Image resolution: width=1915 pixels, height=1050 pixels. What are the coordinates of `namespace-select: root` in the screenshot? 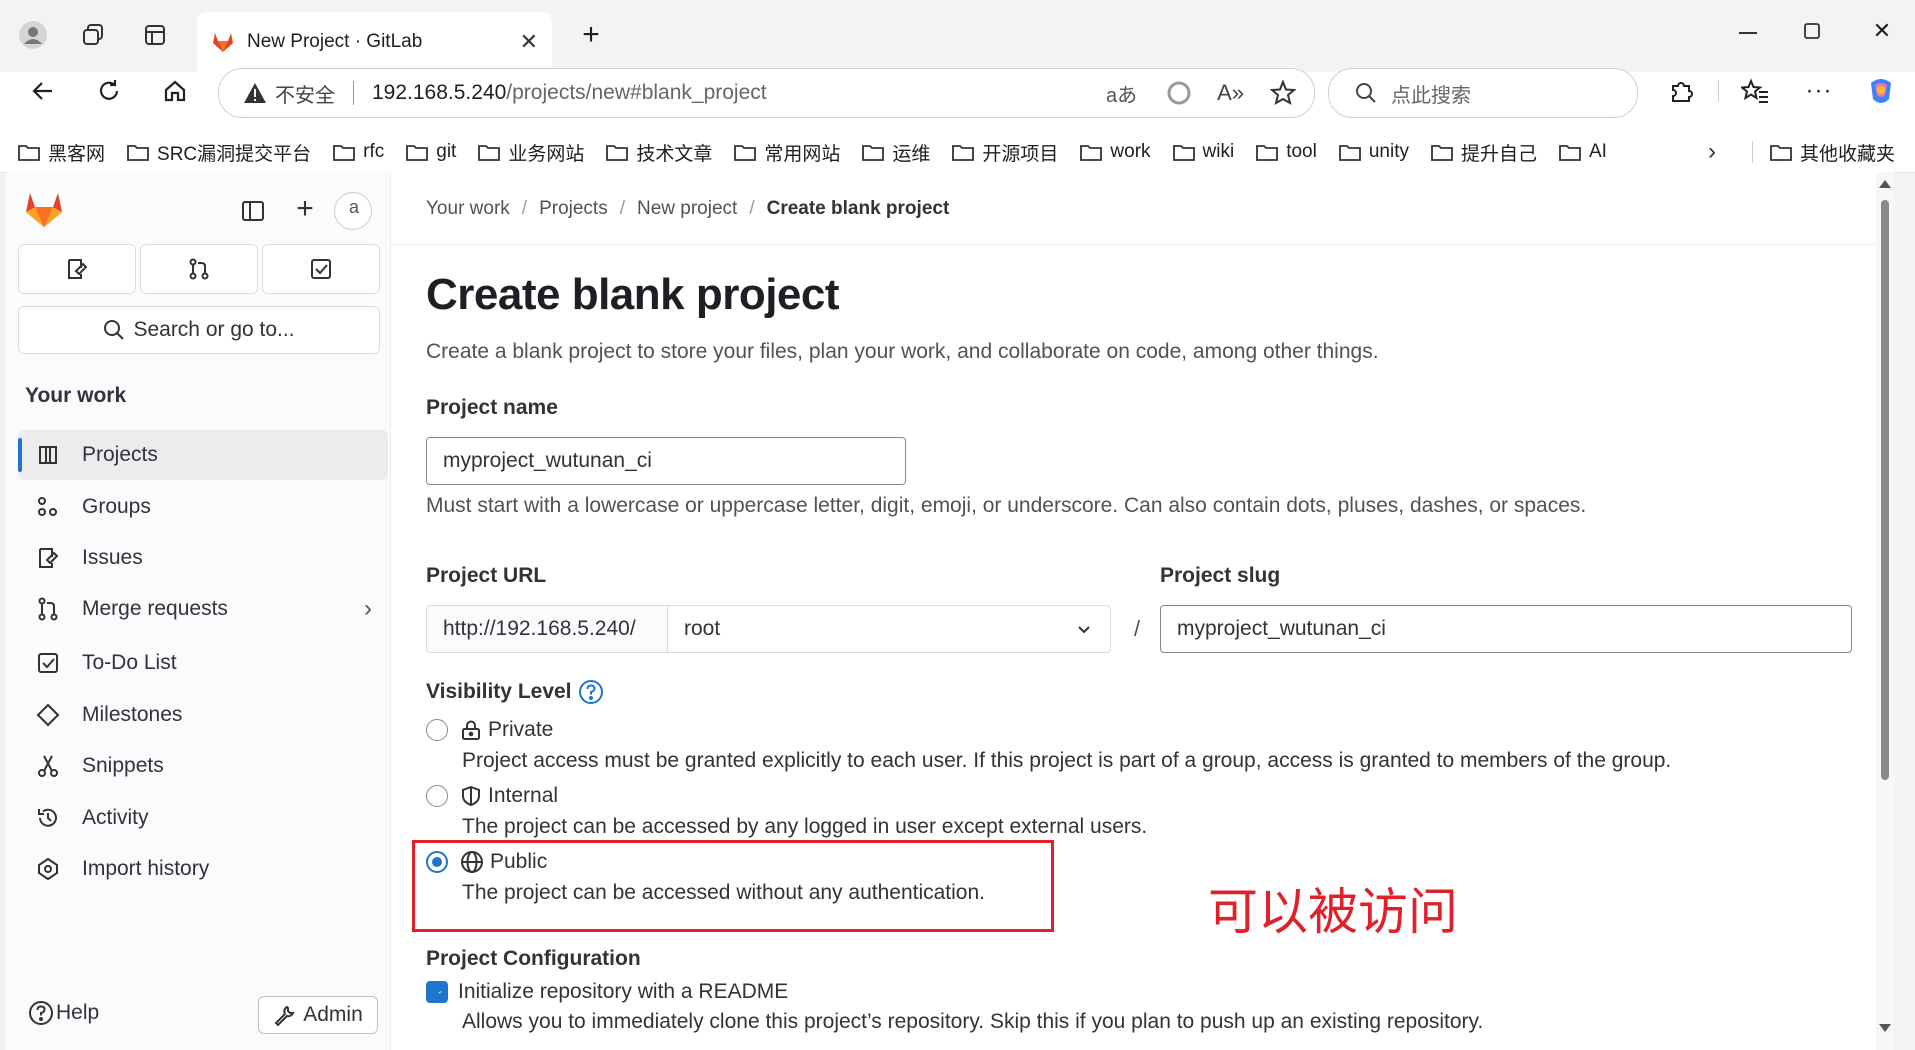 It's located at (889, 629).